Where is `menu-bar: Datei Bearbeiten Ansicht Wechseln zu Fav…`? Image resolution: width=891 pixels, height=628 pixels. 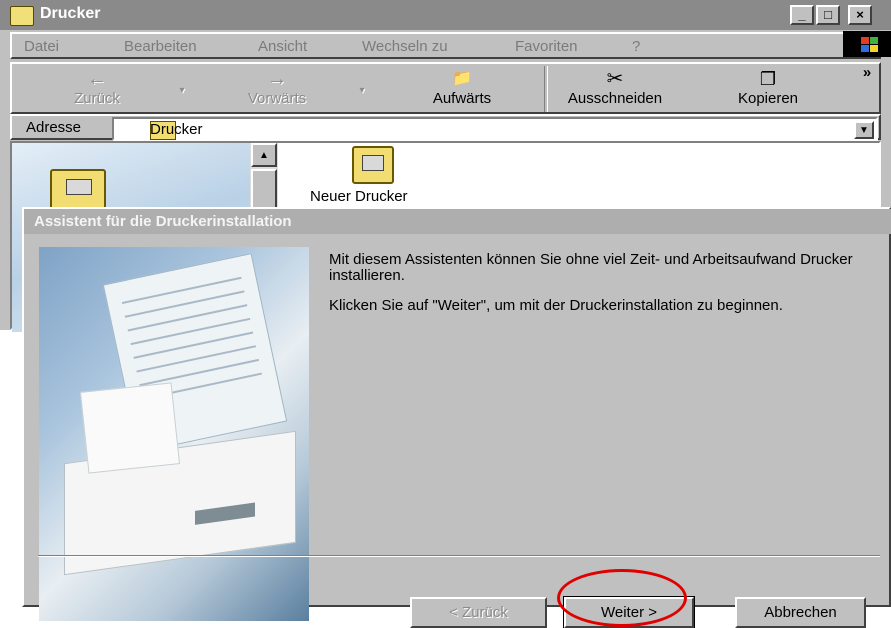 menu-bar: Datei Bearbeiten Ansicht Wechseln zu Fav… is located at coordinates (445, 45).